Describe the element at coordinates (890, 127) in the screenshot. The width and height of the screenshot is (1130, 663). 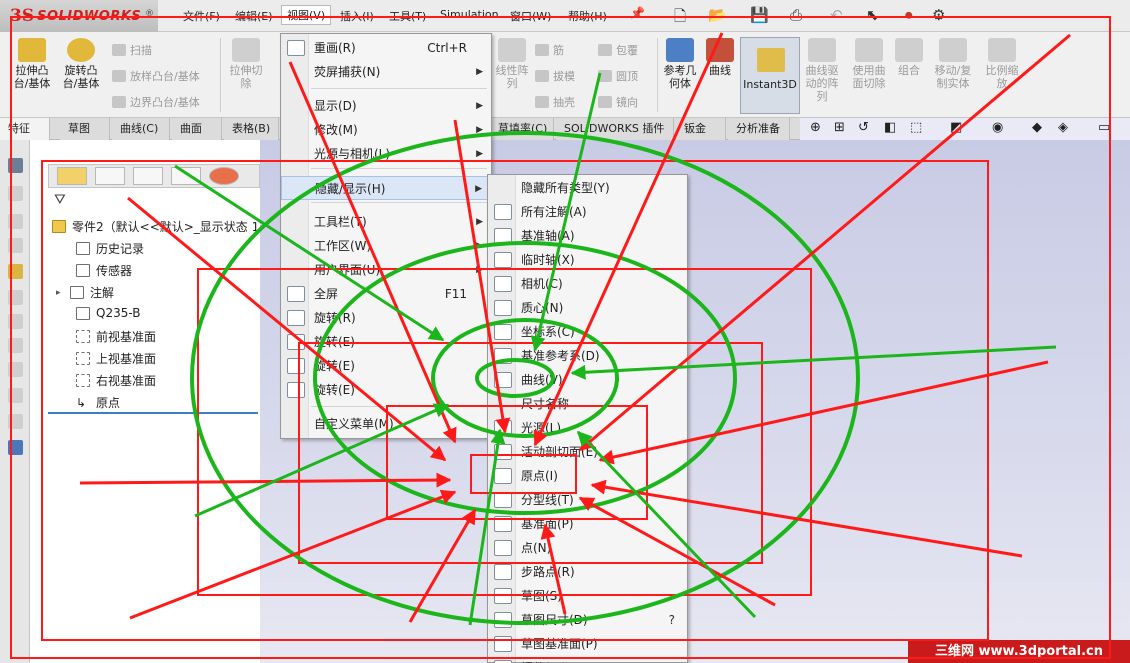
I see `section-view-icon: ◧` at that location.